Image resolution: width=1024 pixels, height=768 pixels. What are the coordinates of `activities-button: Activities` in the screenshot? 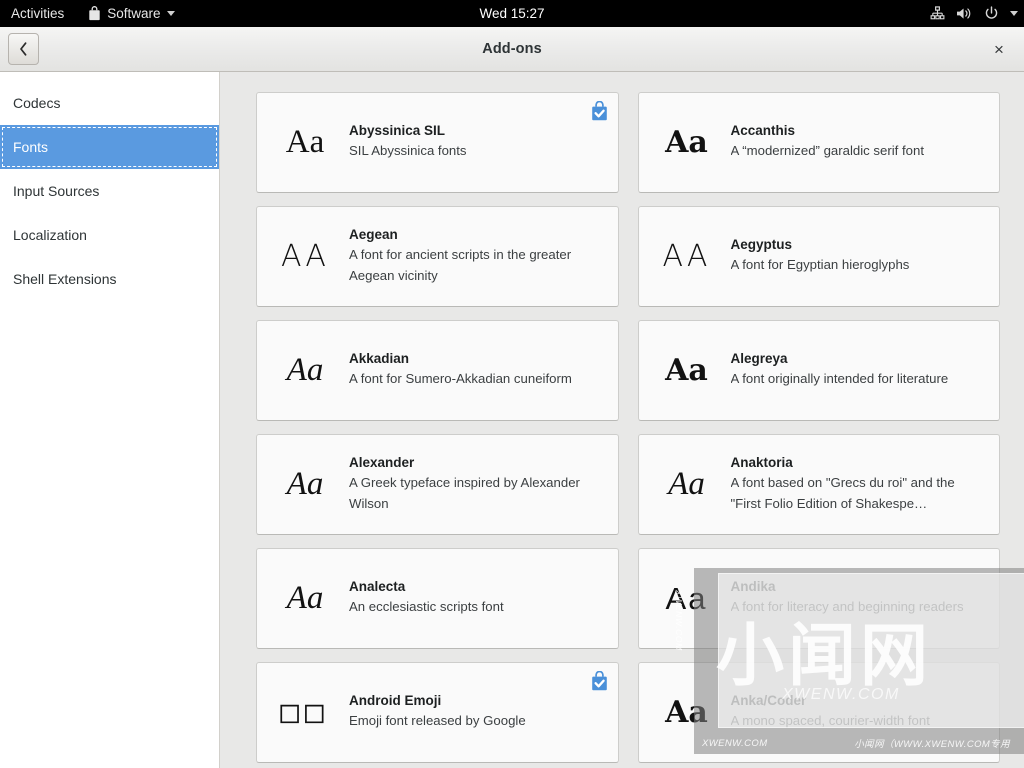 It's located at (38, 13).